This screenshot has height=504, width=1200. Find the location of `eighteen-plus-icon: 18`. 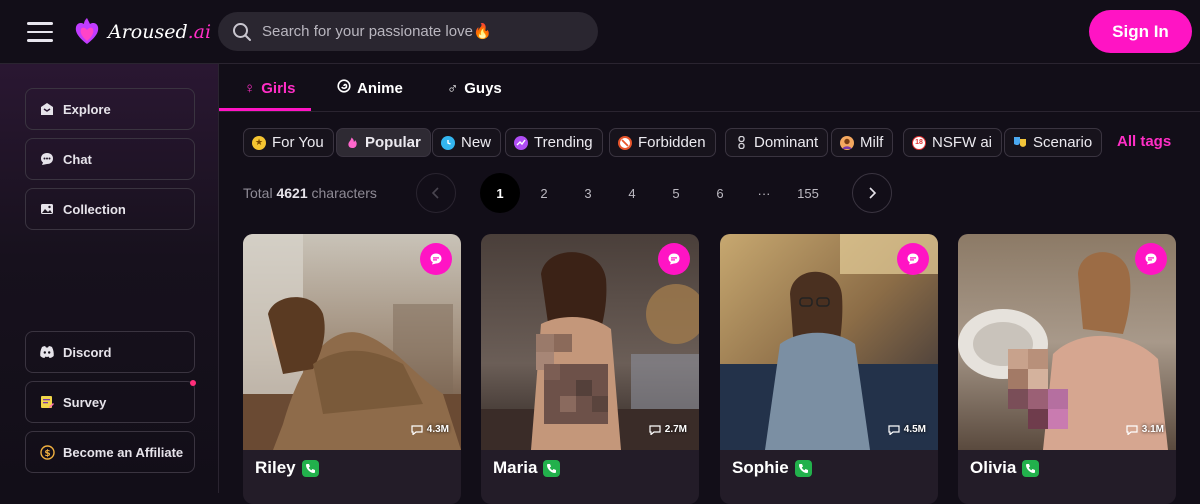

eighteen-plus-icon: 18 is located at coordinates (919, 142).